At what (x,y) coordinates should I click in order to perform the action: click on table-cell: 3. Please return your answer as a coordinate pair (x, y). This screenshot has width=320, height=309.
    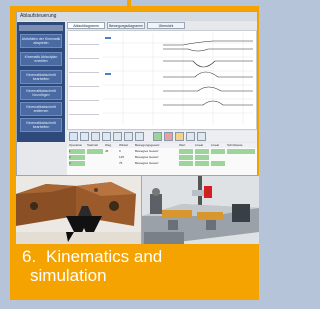
    Looking at the image, I should click on (77, 163).